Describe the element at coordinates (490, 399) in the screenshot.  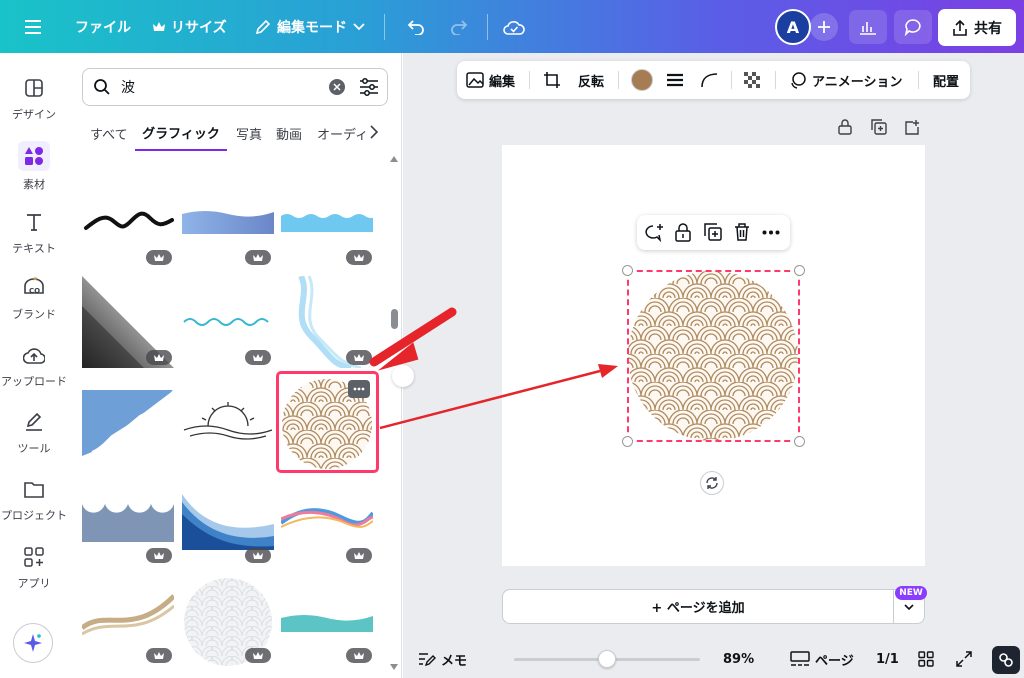
I see `annotation-arrow-horizontal` at that location.